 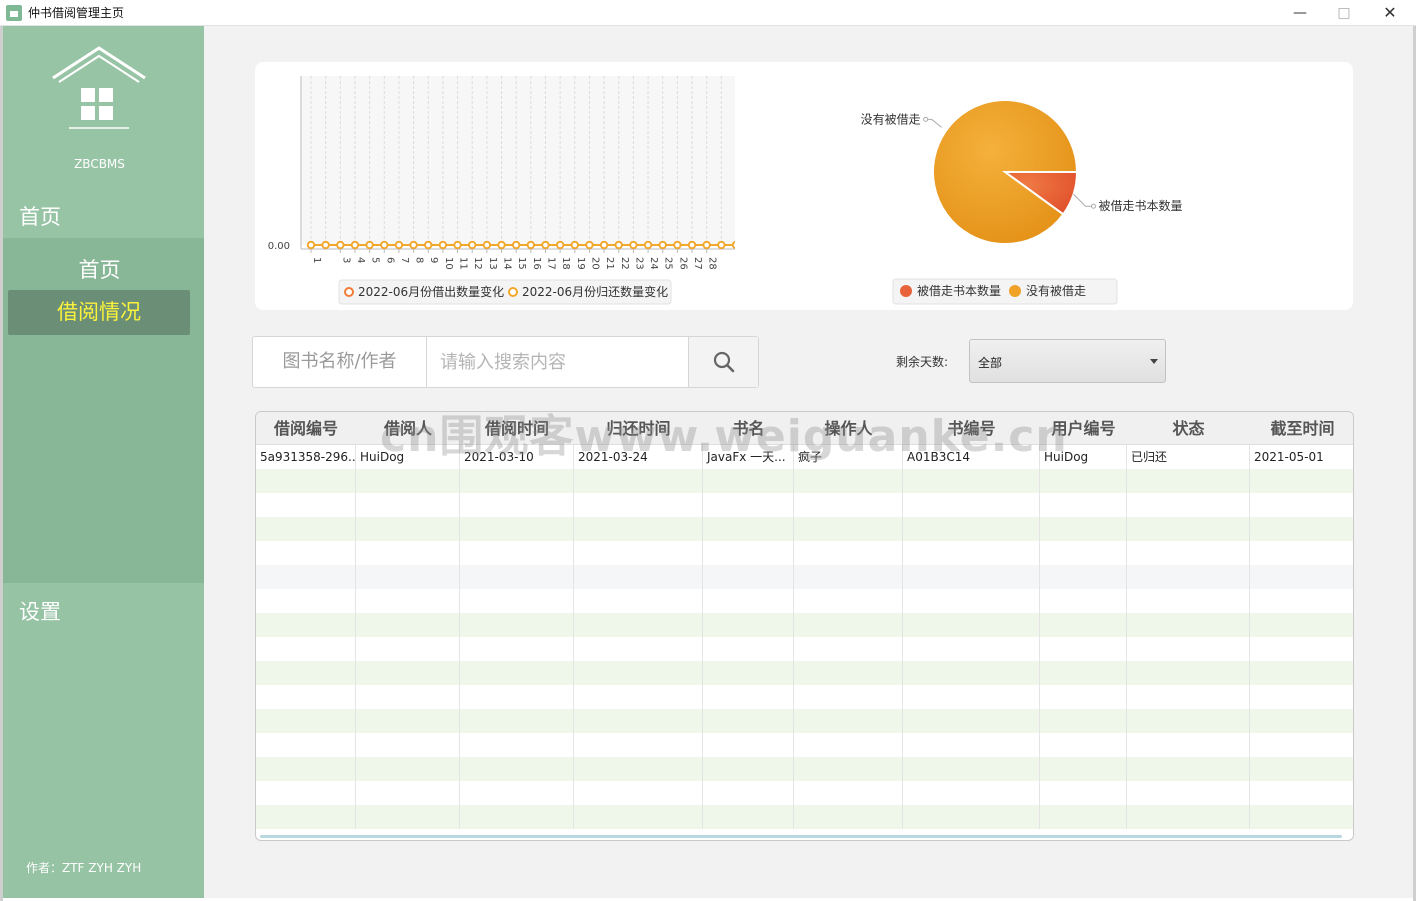 What do you see at coordinates (40, 216) in the screenshot?
I see `sidebar-section-home: 首页` at bounding box center [40, 216].